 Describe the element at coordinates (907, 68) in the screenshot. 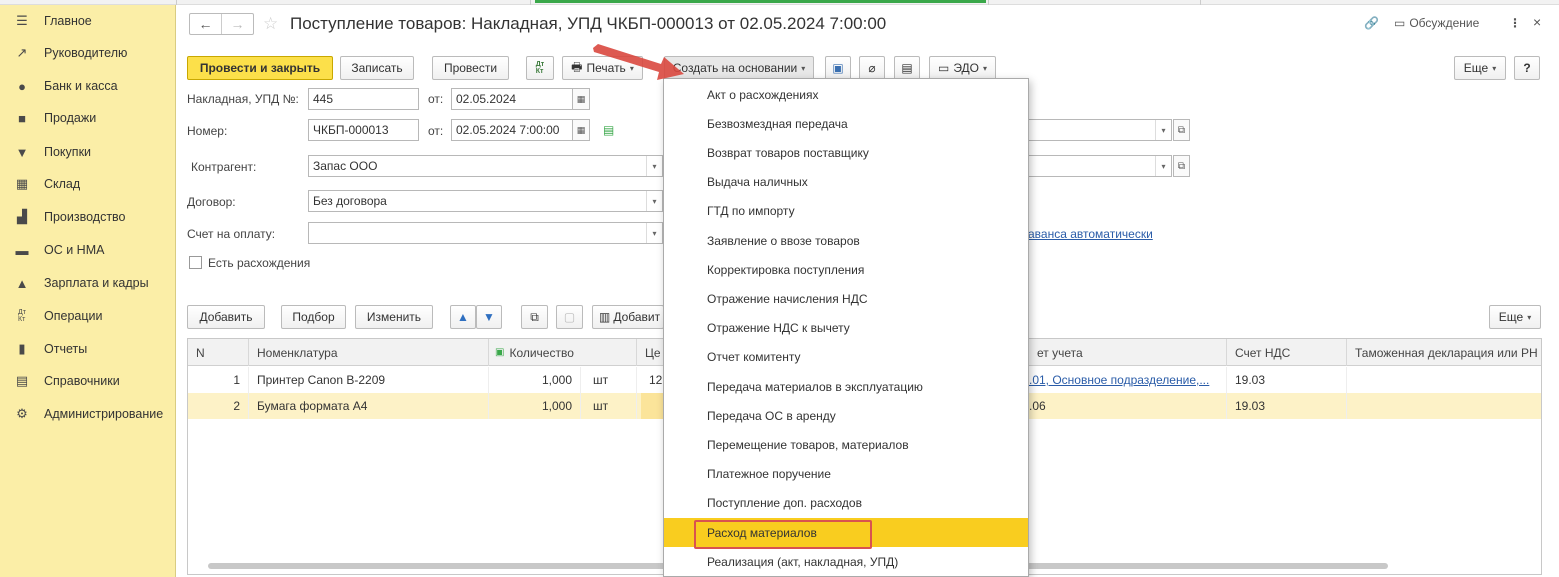

I see `document-list-button: ▤` at that location.